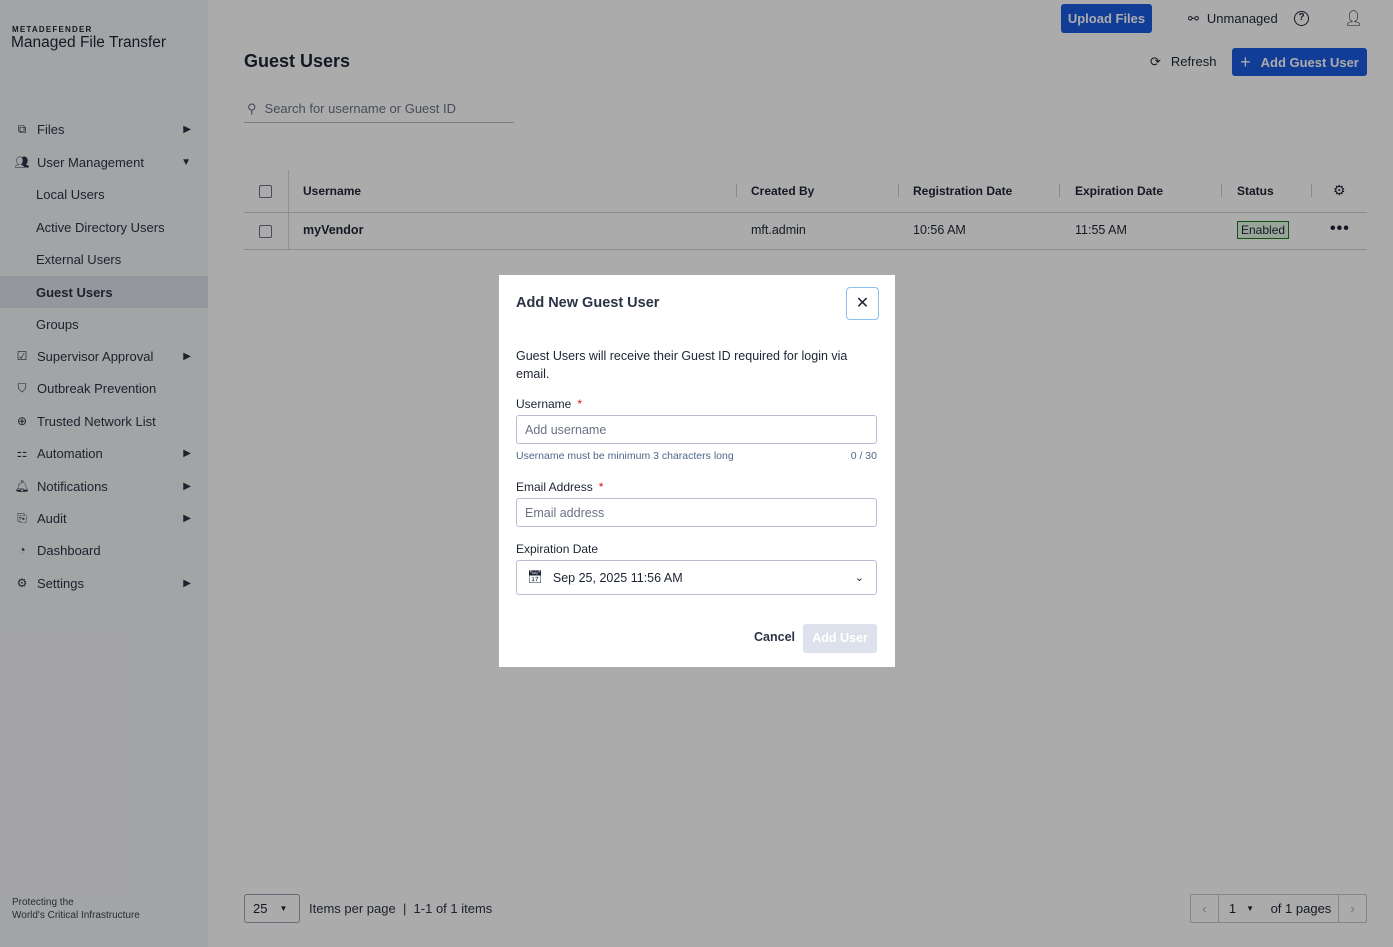 This screenshot has width=1393, height=947. What do you see at coordinates (696, 512) in the screenshot?
I see `email-input: Email address` at bounding box center [696, 512].